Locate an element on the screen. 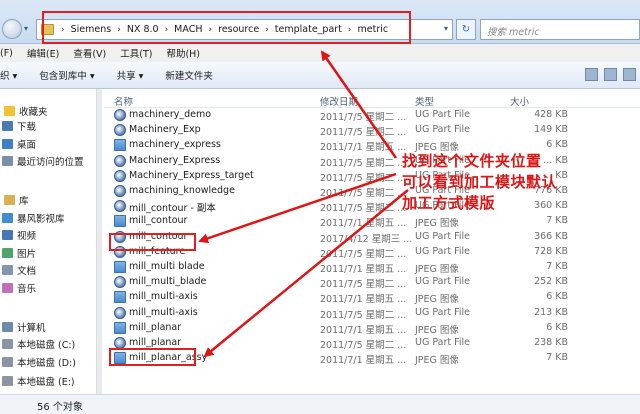  breadcrumb-item: Siemens is located at coordinates (91, 29).